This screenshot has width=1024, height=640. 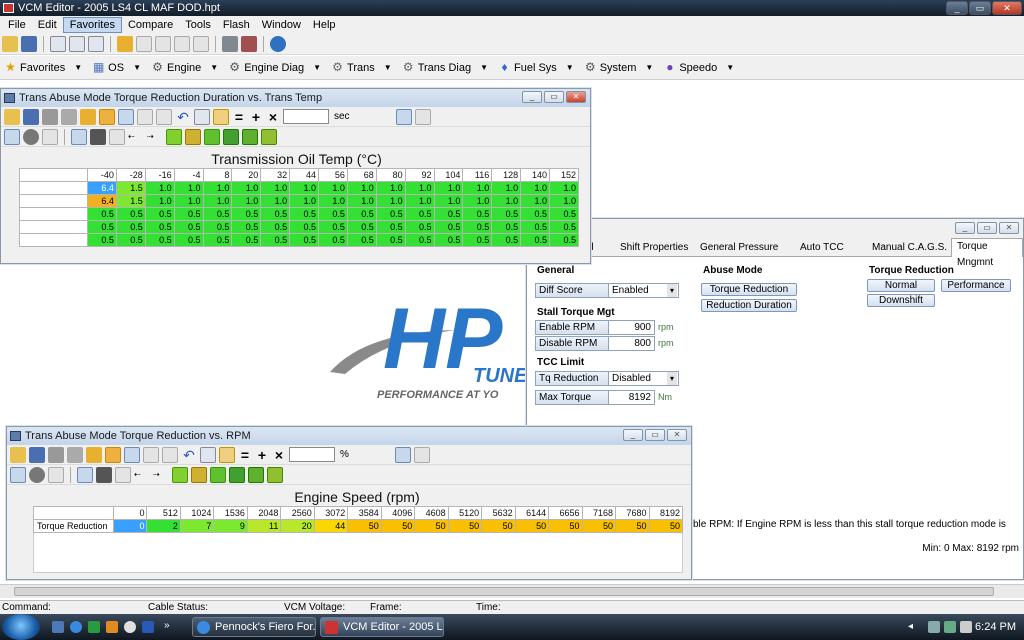 I want to click on display-mode2-icon, so click(x=422, y=116).